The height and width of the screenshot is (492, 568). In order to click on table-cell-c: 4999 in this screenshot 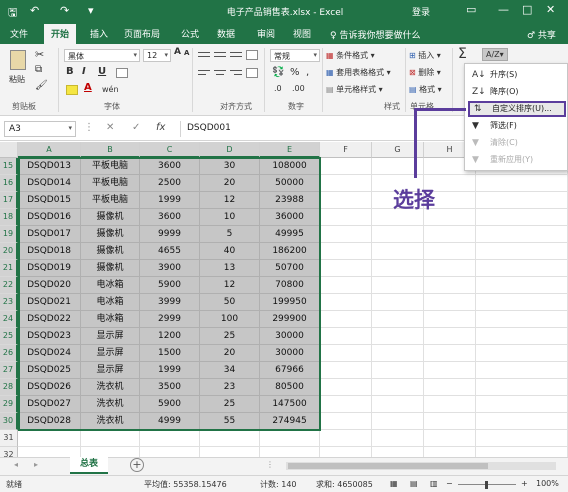, I will do `click(170, 421)`.